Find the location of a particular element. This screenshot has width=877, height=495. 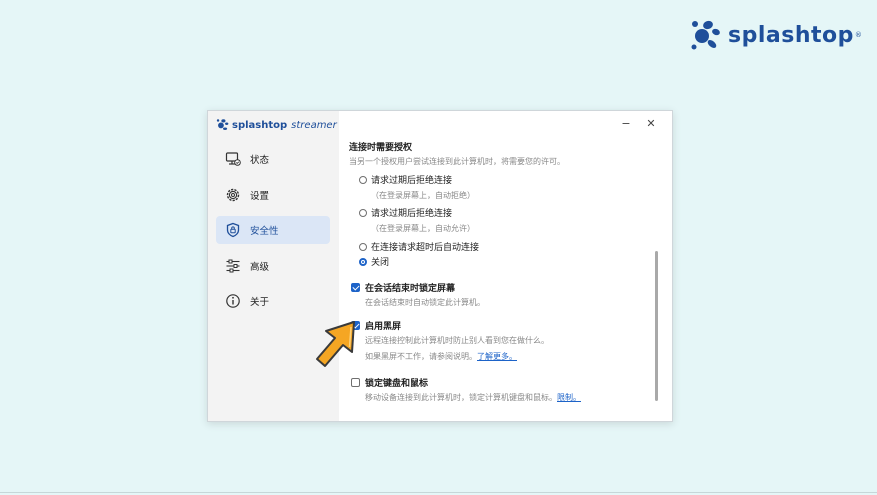

black-screen-help: 如果黑屏不工作，请参阅说明。了解更多。 is located at coordinates (441, 356).